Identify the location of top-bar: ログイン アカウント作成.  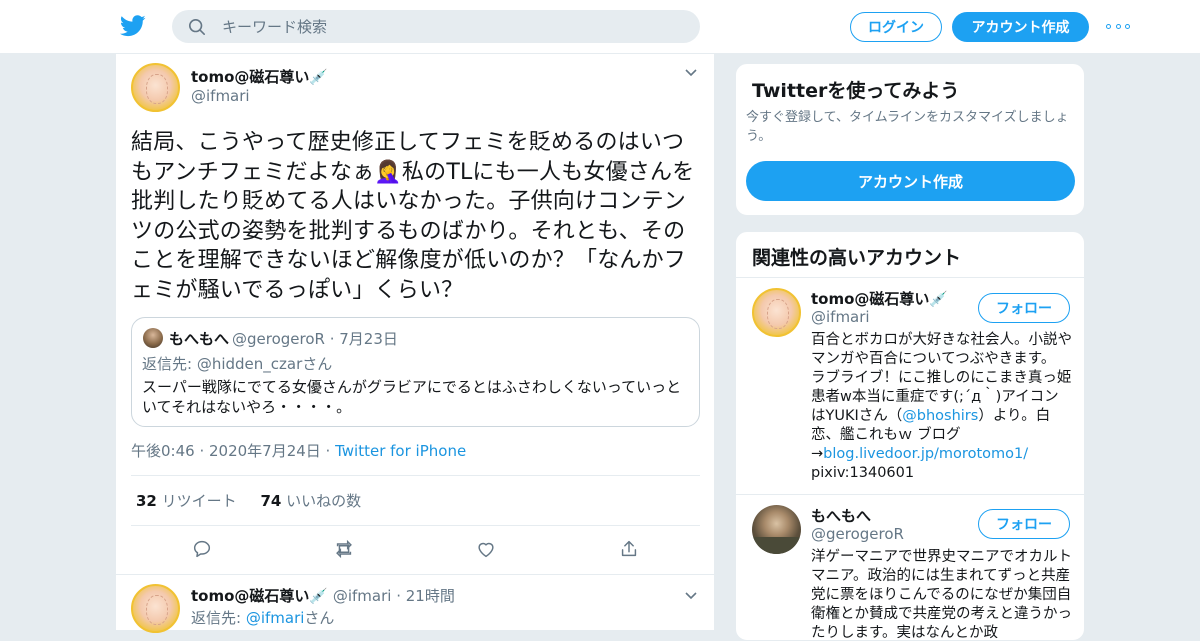
(600, 27).